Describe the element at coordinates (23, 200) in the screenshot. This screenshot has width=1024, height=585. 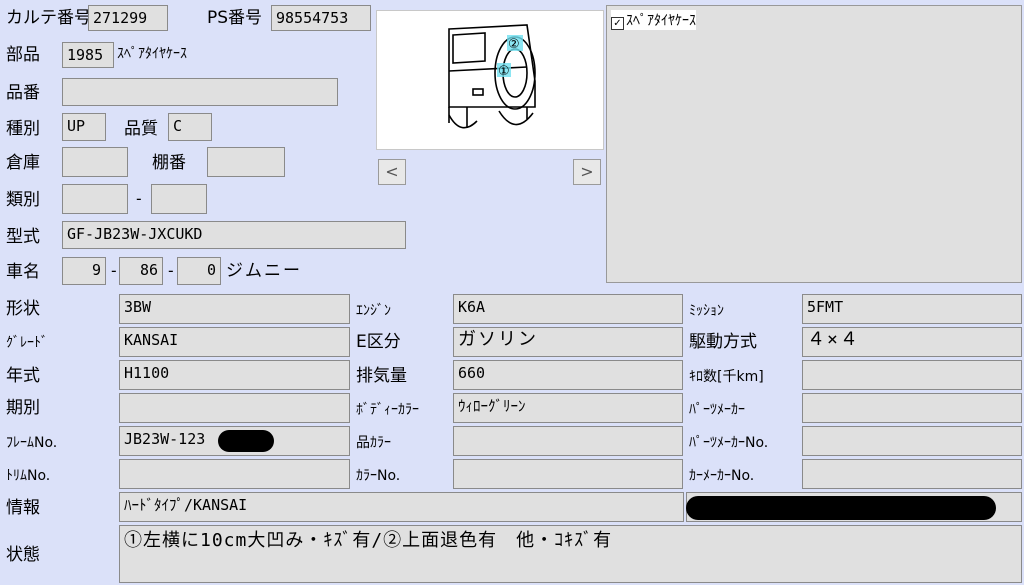
I see `ruibetsu-label: 類別` at that location.